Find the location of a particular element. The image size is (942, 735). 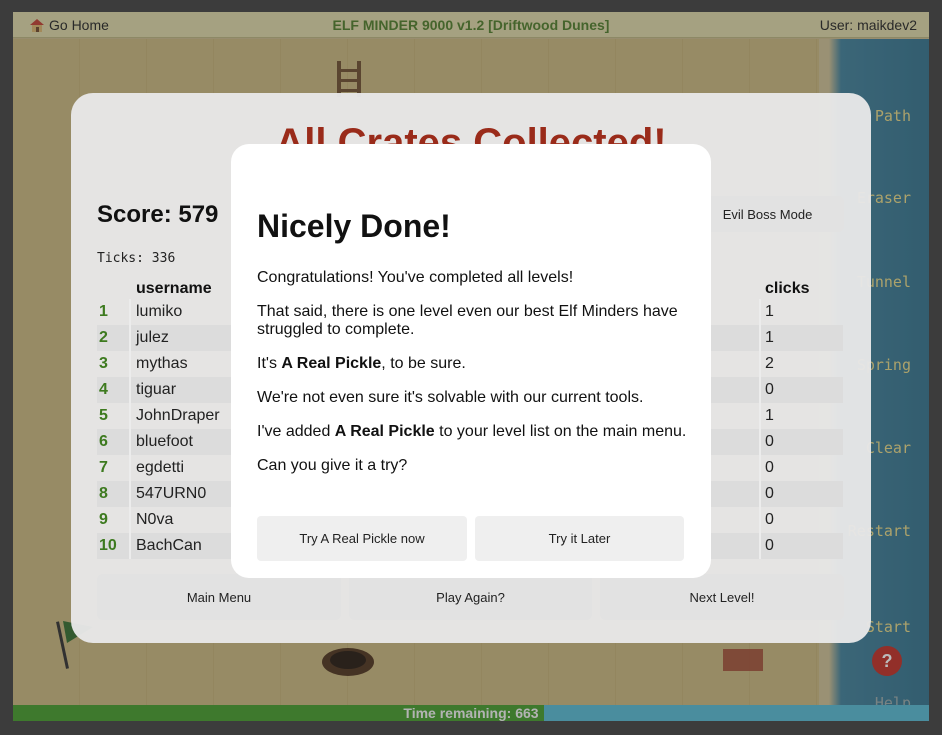

username-cell: JohnDraper is located at coordinates (178, 415).